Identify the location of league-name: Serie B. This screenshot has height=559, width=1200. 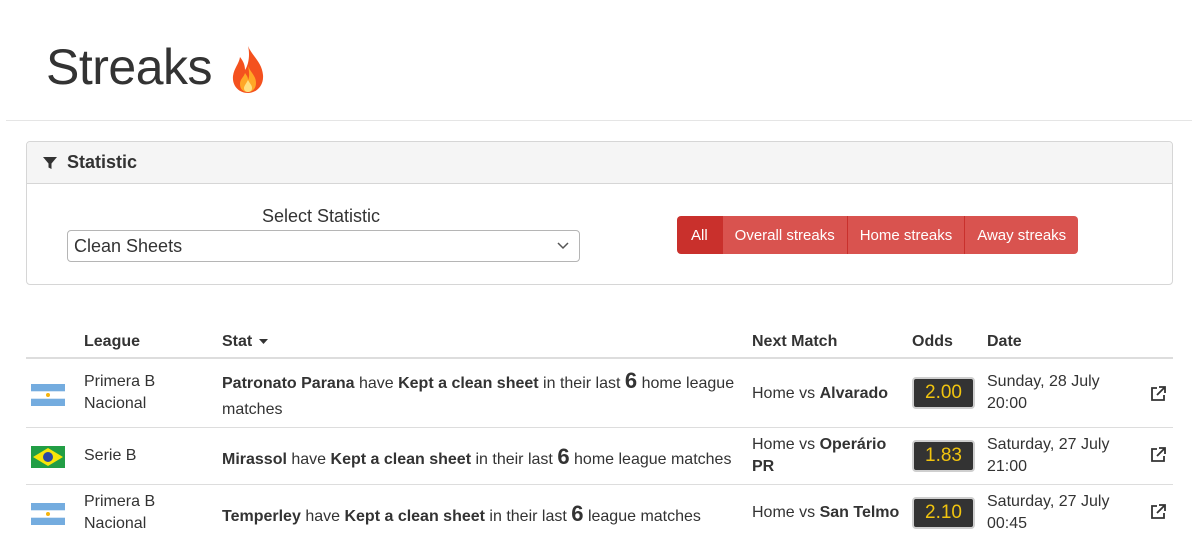
(110, 455).